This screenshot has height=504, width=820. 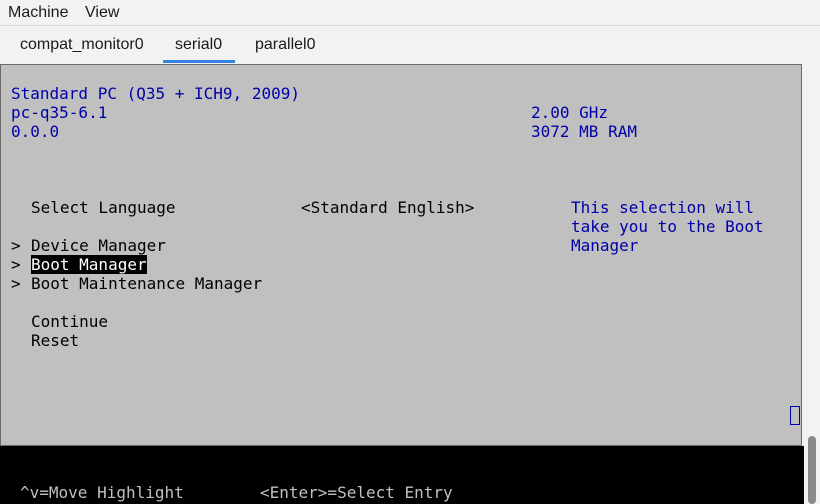 What do you see at coordinates (663, 207) in the screenshot?
I see `help-text-line-1: This selection will` at bounding box center [663, 207].